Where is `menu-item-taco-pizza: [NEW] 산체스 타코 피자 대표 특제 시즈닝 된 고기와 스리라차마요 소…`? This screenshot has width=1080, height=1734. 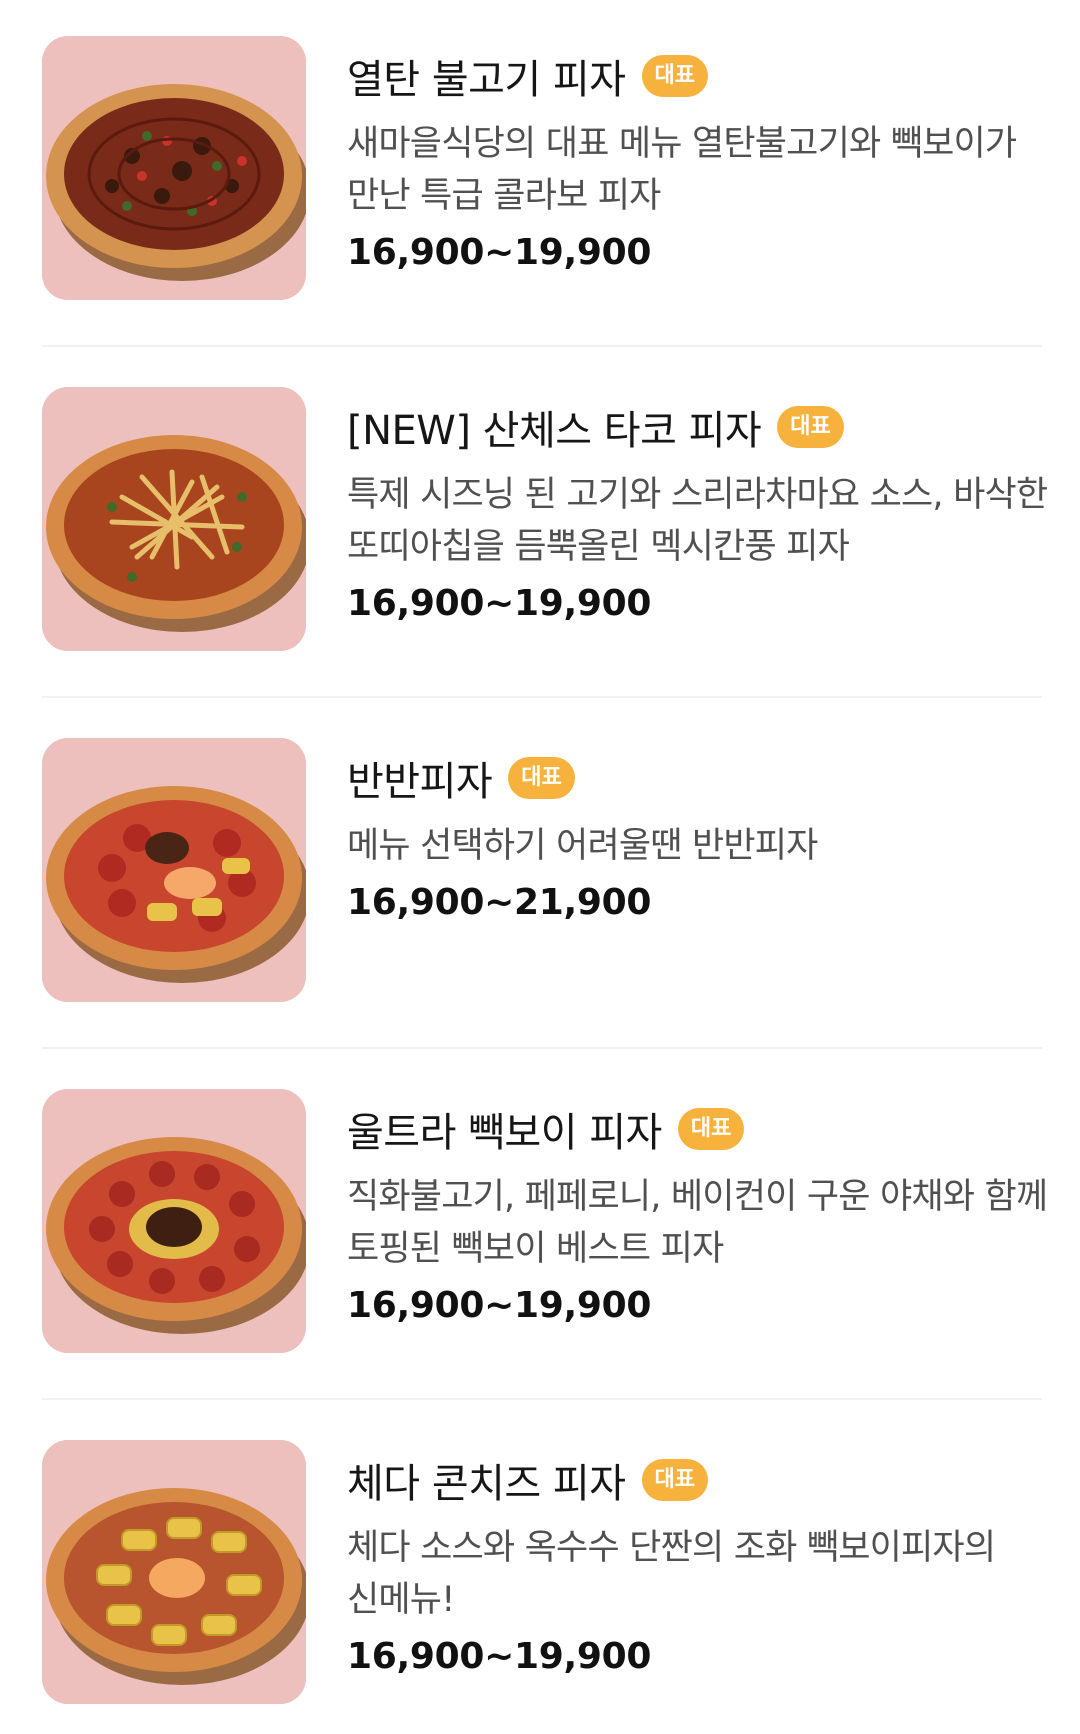
menu-item-taco-pizza: [NEW] 산체스 타코 피자 대표 특제 시즈닝 된 고기와 스리라차마요 소… is located at coordinates (545, 519).